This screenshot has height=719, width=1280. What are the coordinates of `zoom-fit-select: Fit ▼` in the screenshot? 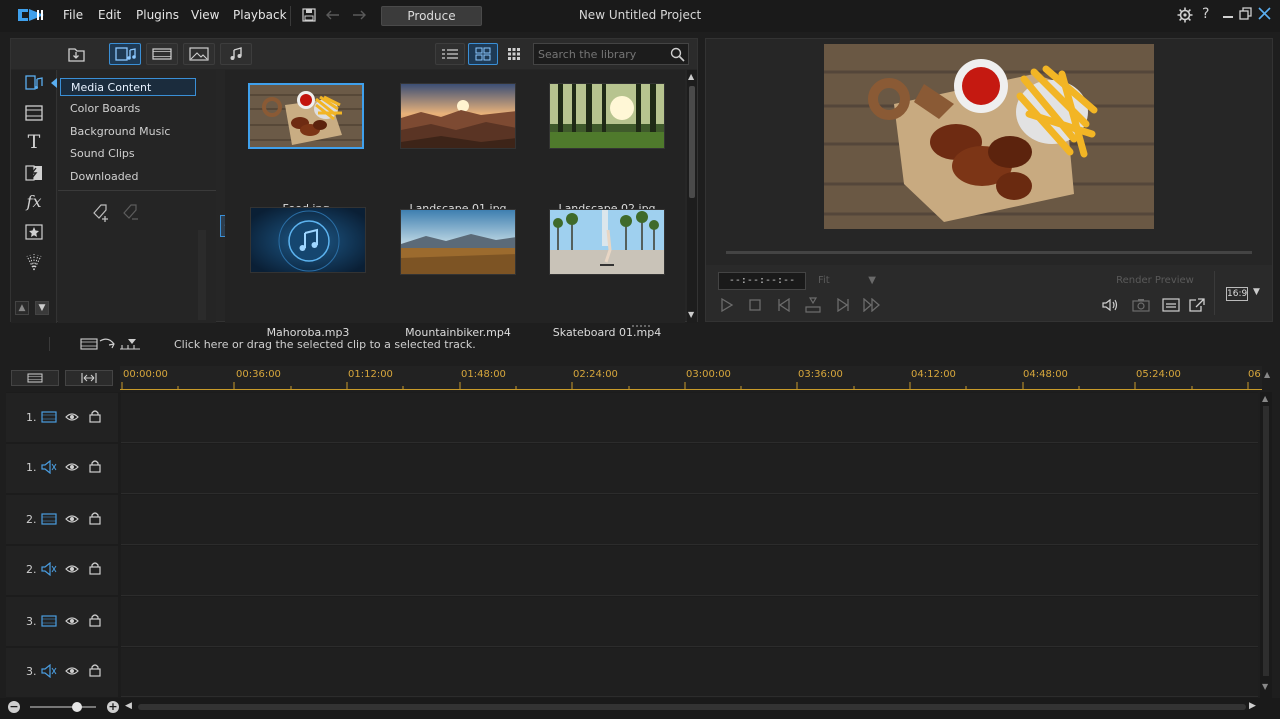 It's located at (848, 281).